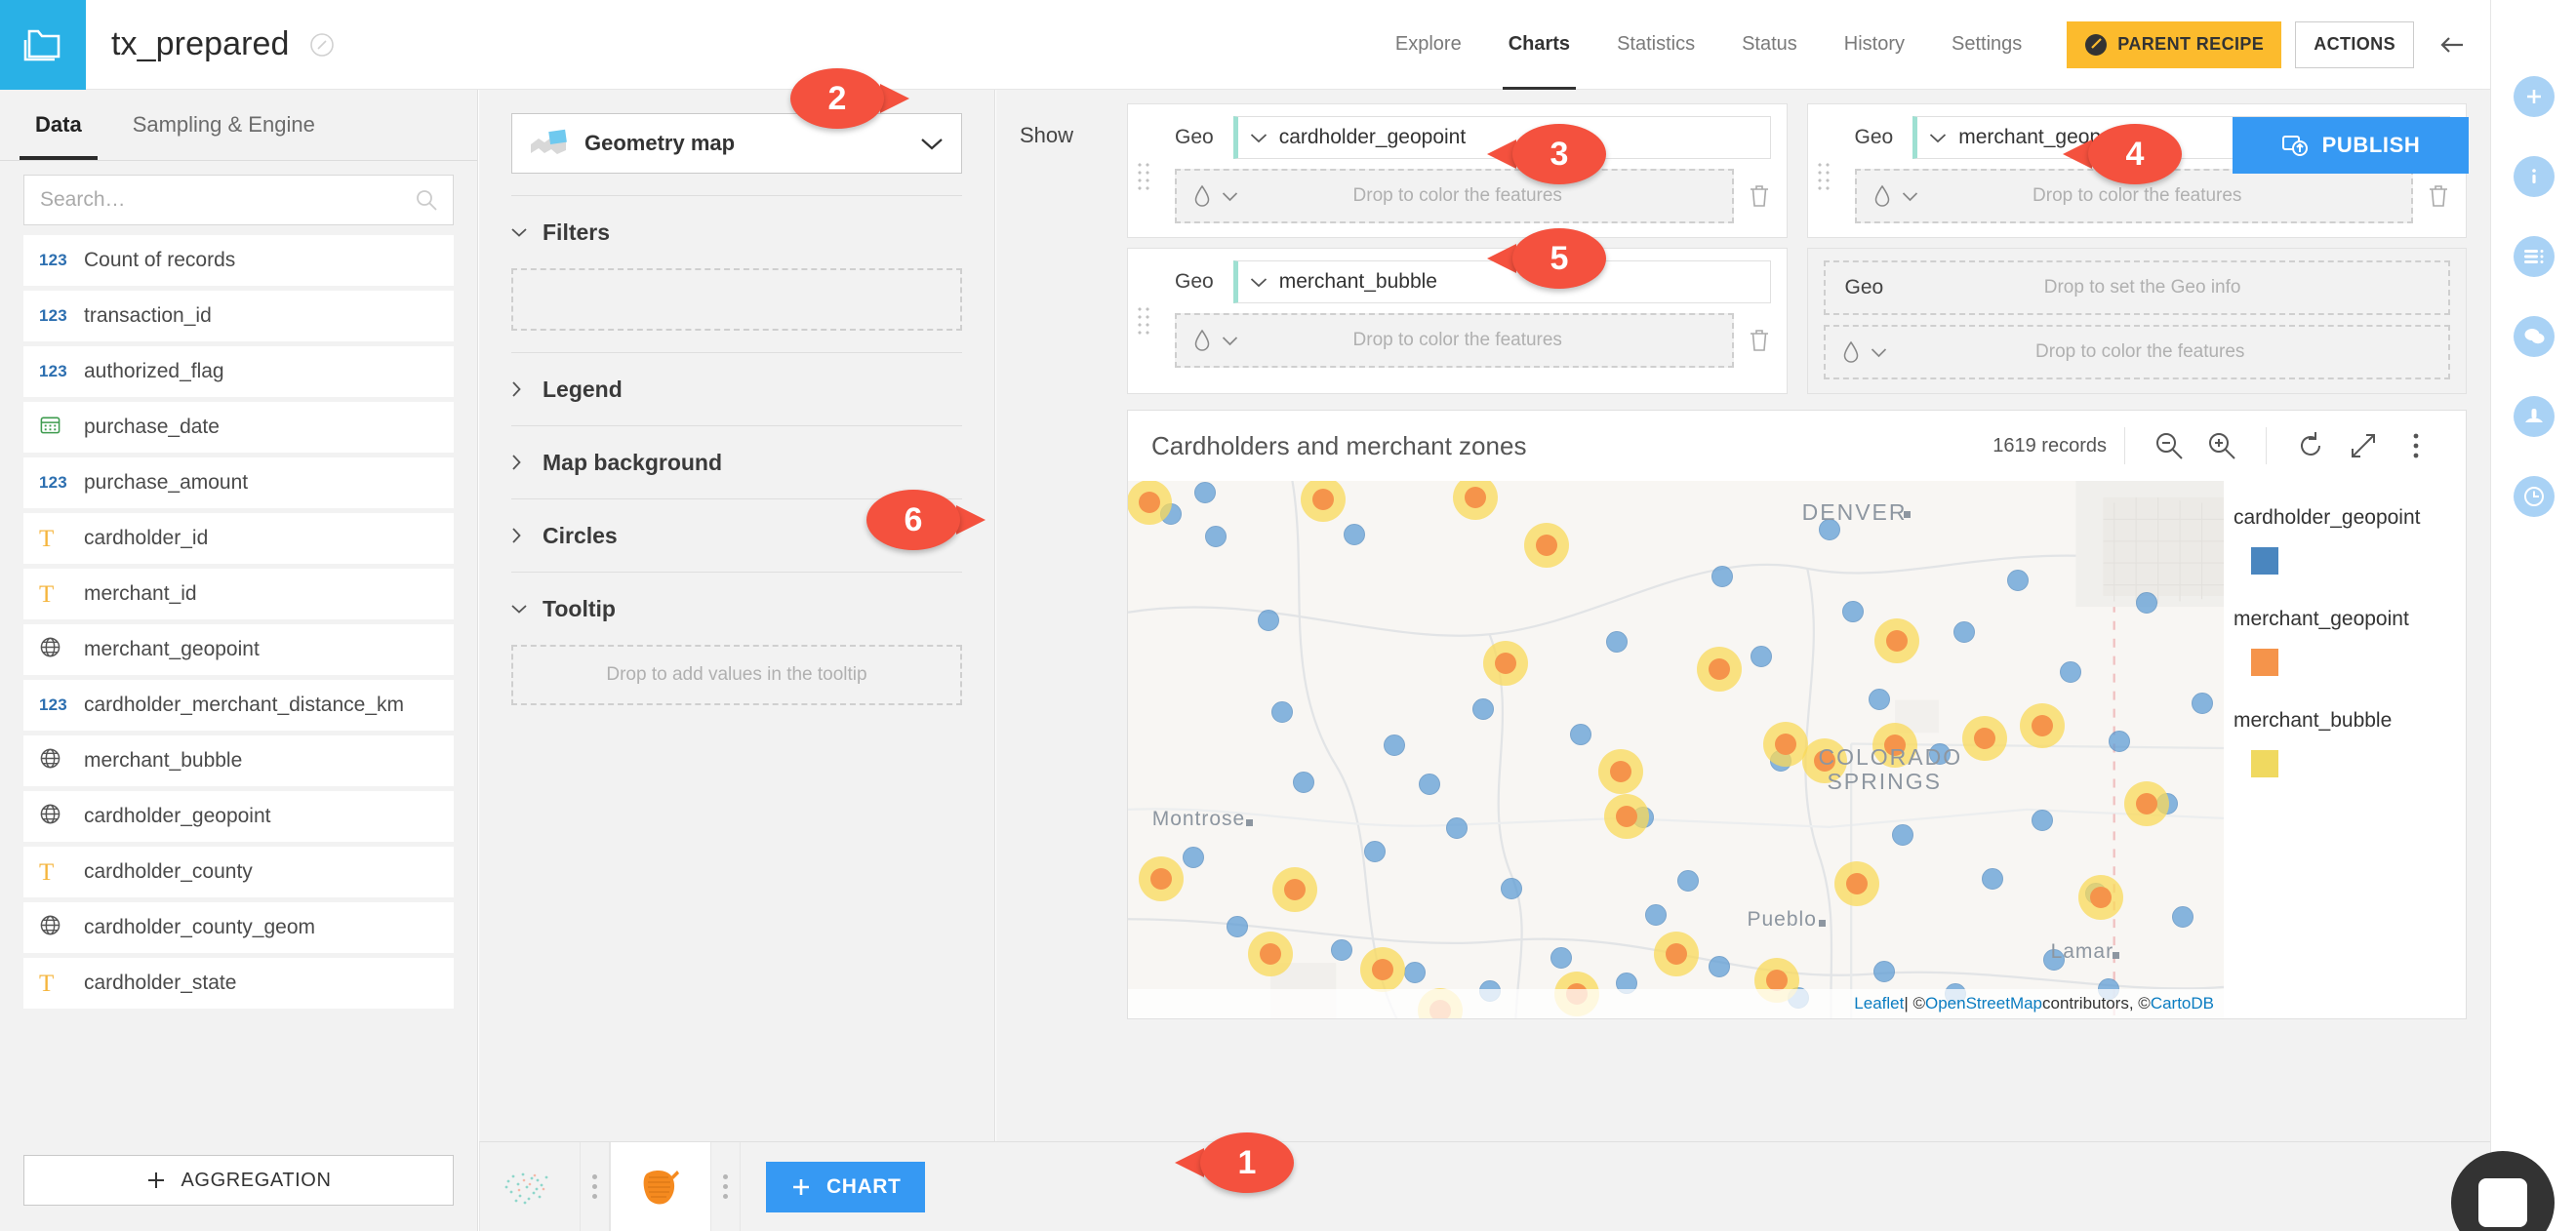  Describe the element at coordinates (228, 200) in the screenshot. I see `search-input` at that location.